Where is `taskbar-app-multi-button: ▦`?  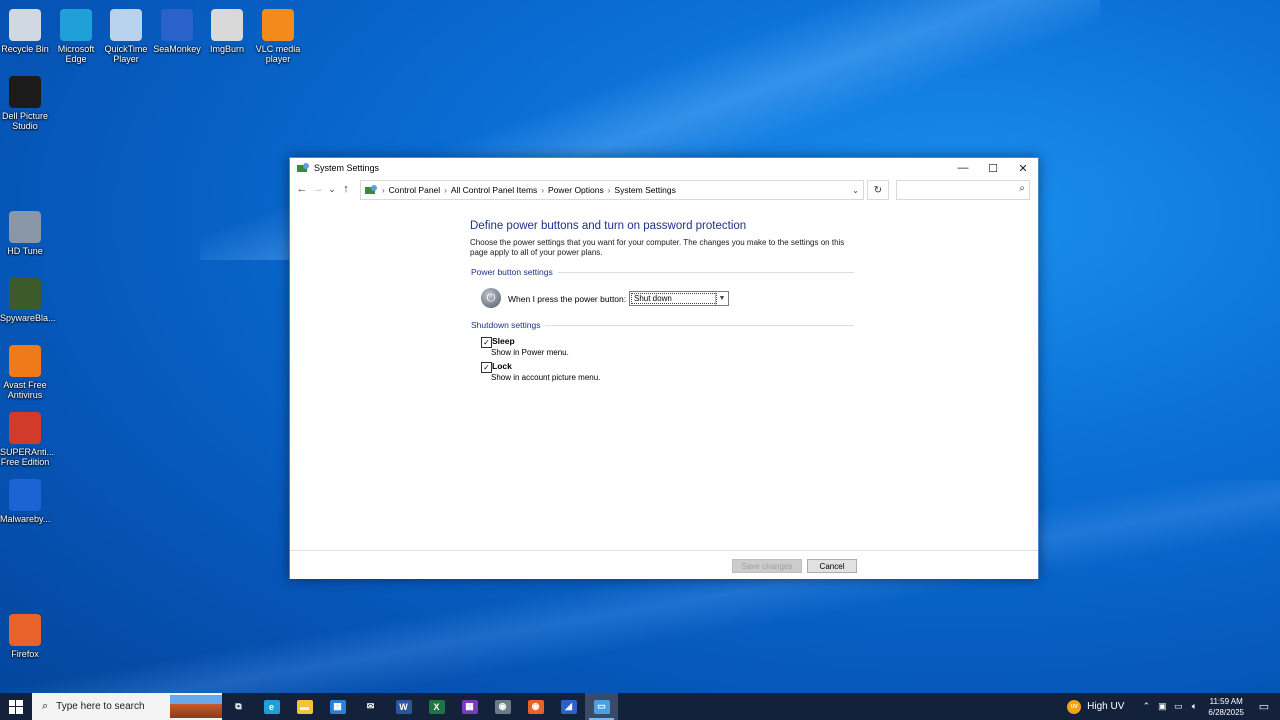
taskbar-app-multi-button: ▦ is located at coordinates (469, 706).